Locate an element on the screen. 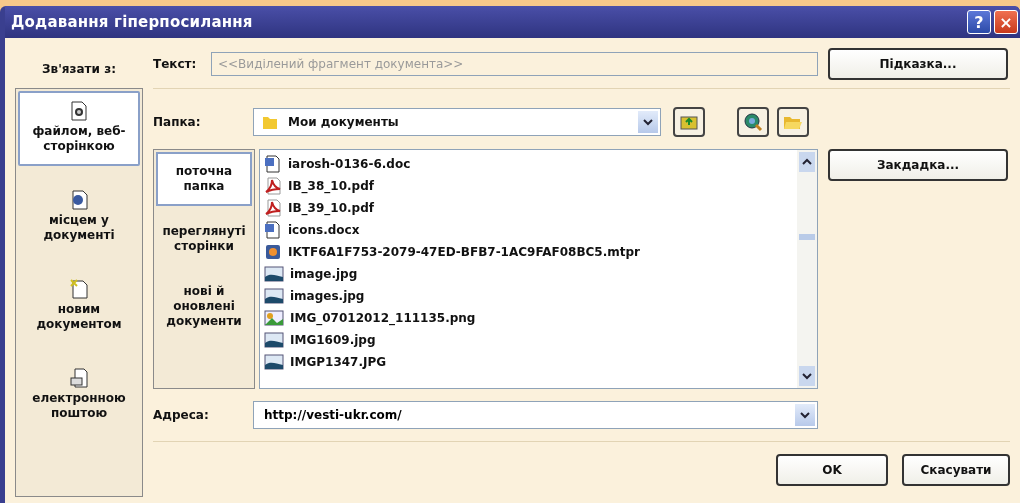 This screenshot has width=1020, height=503. file-icon is located at coordinates (273, 252).